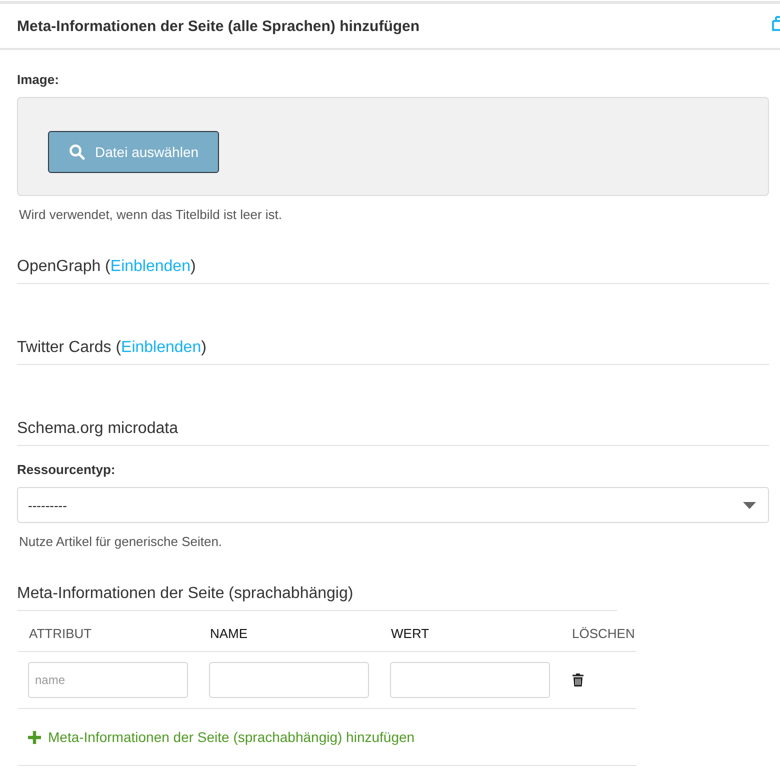  What do you see at coordinates (77, 152) in the screenshot?
I see `search-icon` at bounding box center [77, 152].